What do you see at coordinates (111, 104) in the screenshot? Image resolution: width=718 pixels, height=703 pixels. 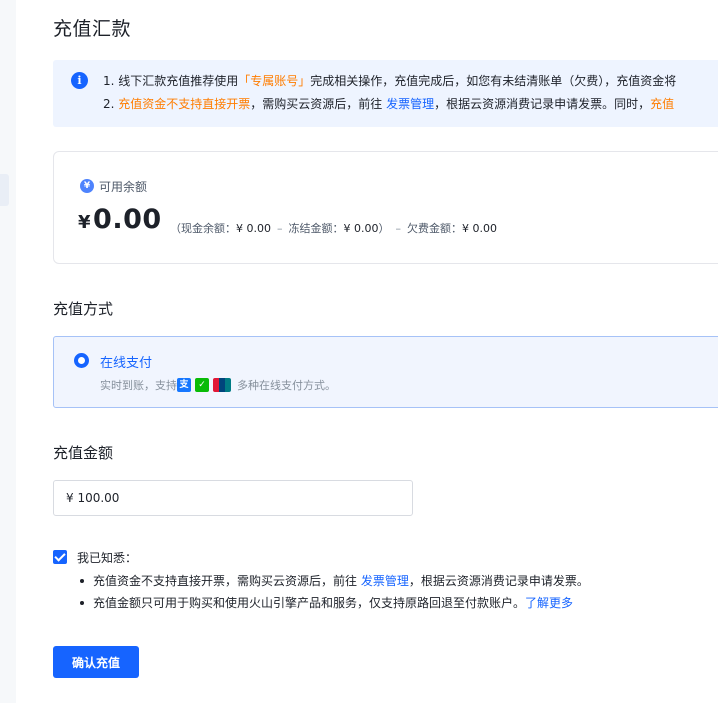 I see `notice-text: 2.` at bounding box center [111, 104].